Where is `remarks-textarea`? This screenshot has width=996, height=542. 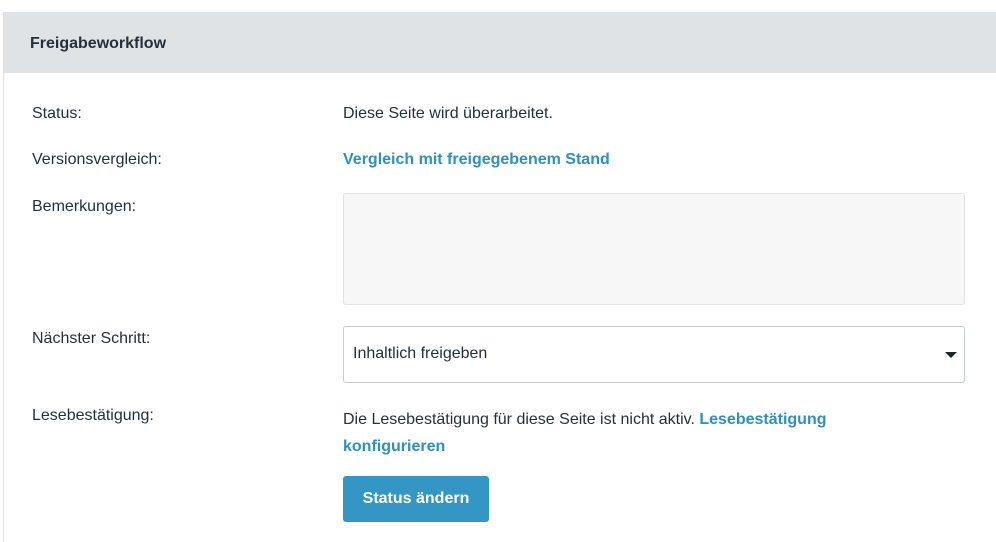 remarks-textarea is located at coordinates (654, 249).